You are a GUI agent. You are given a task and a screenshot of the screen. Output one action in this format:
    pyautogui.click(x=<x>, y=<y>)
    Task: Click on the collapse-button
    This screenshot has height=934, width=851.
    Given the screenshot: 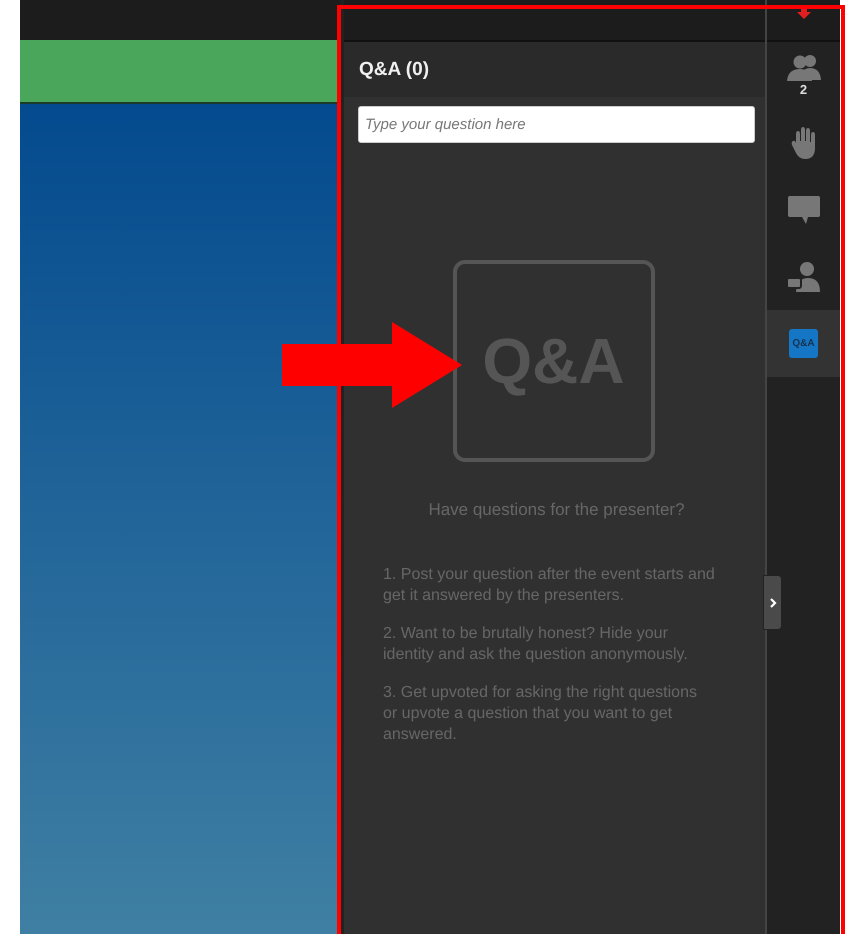 What is the action you would take?
    pyautogui.click(x=772, y=602)
    